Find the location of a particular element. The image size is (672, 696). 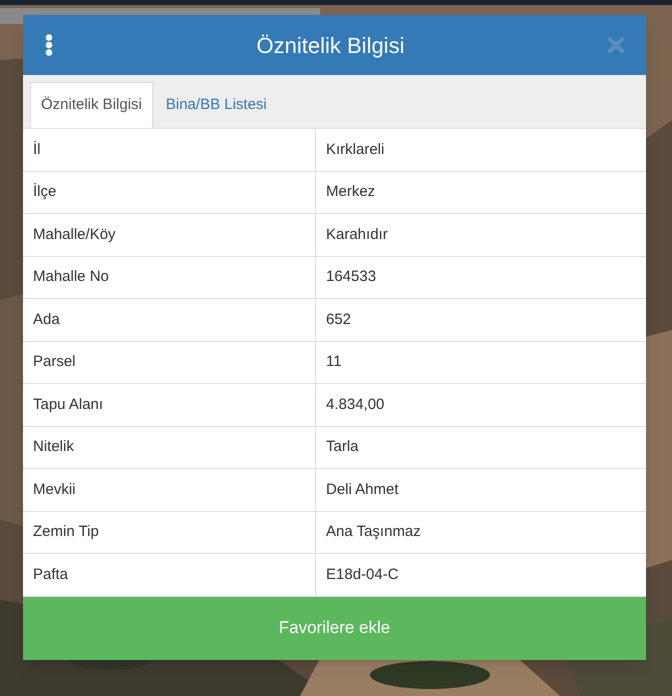

table-cell-text: Ana Taşınmaz is located at coordinates (373, 532).